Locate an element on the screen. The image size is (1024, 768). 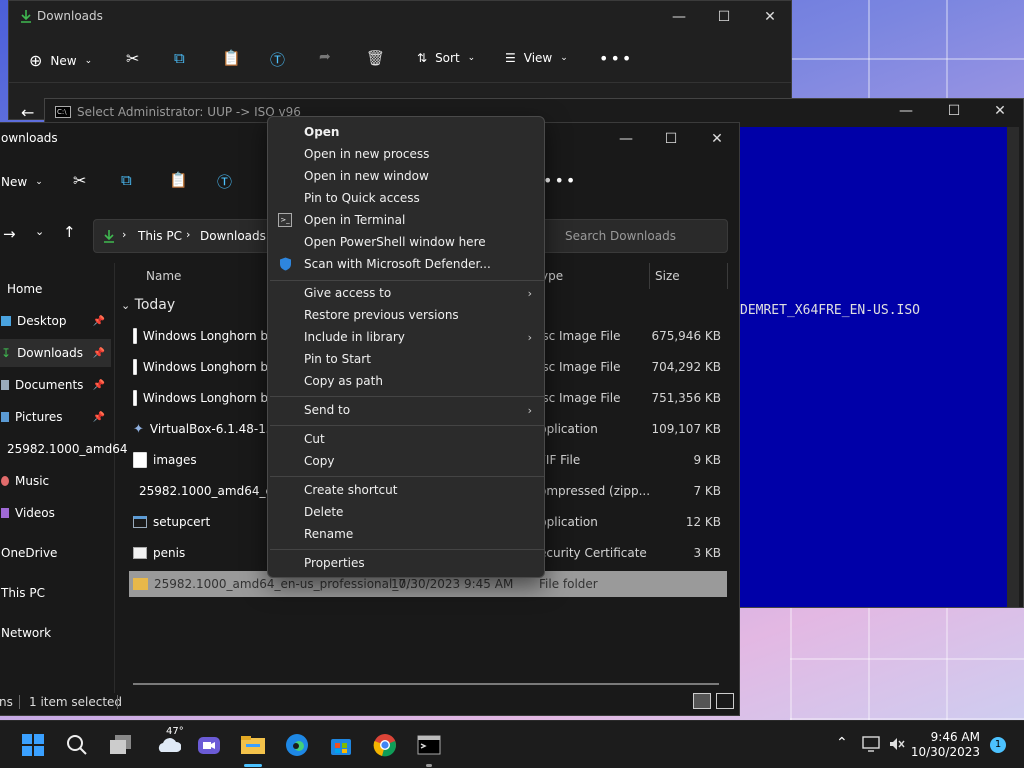
chrome-button is located at coordinates (385, 745).